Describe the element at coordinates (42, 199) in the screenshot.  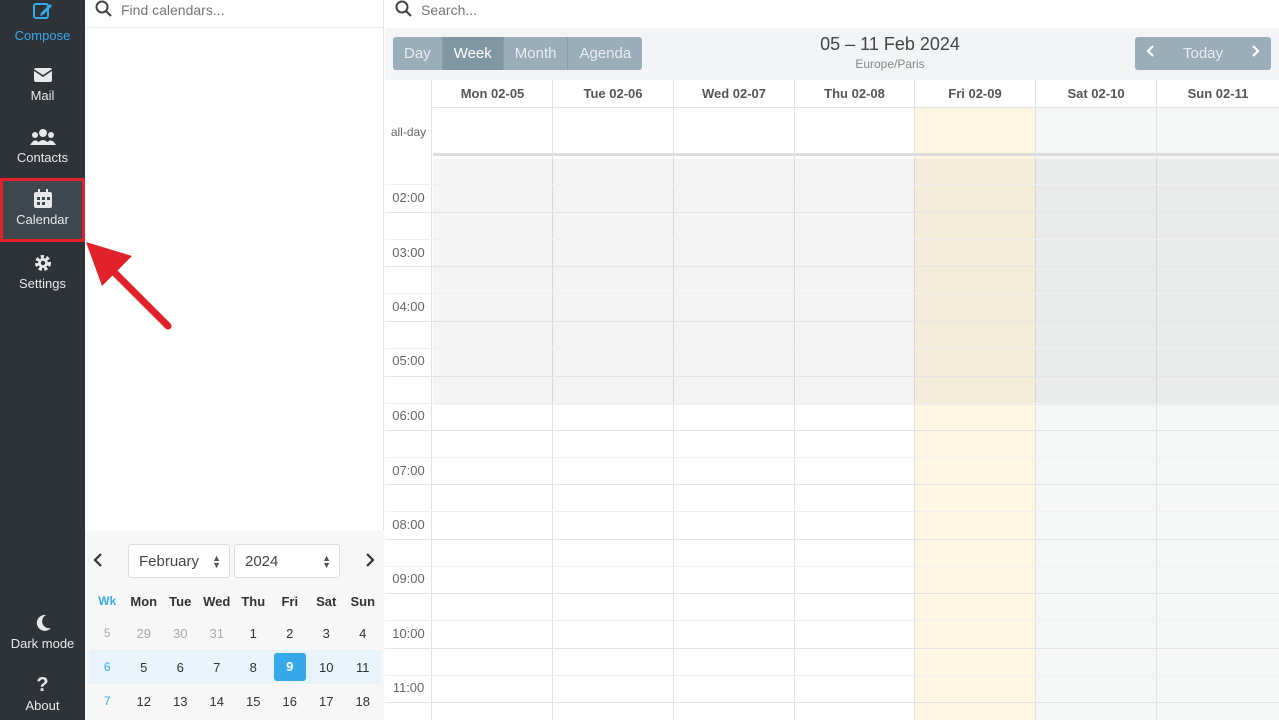
I see `calendar-icon` at that location.